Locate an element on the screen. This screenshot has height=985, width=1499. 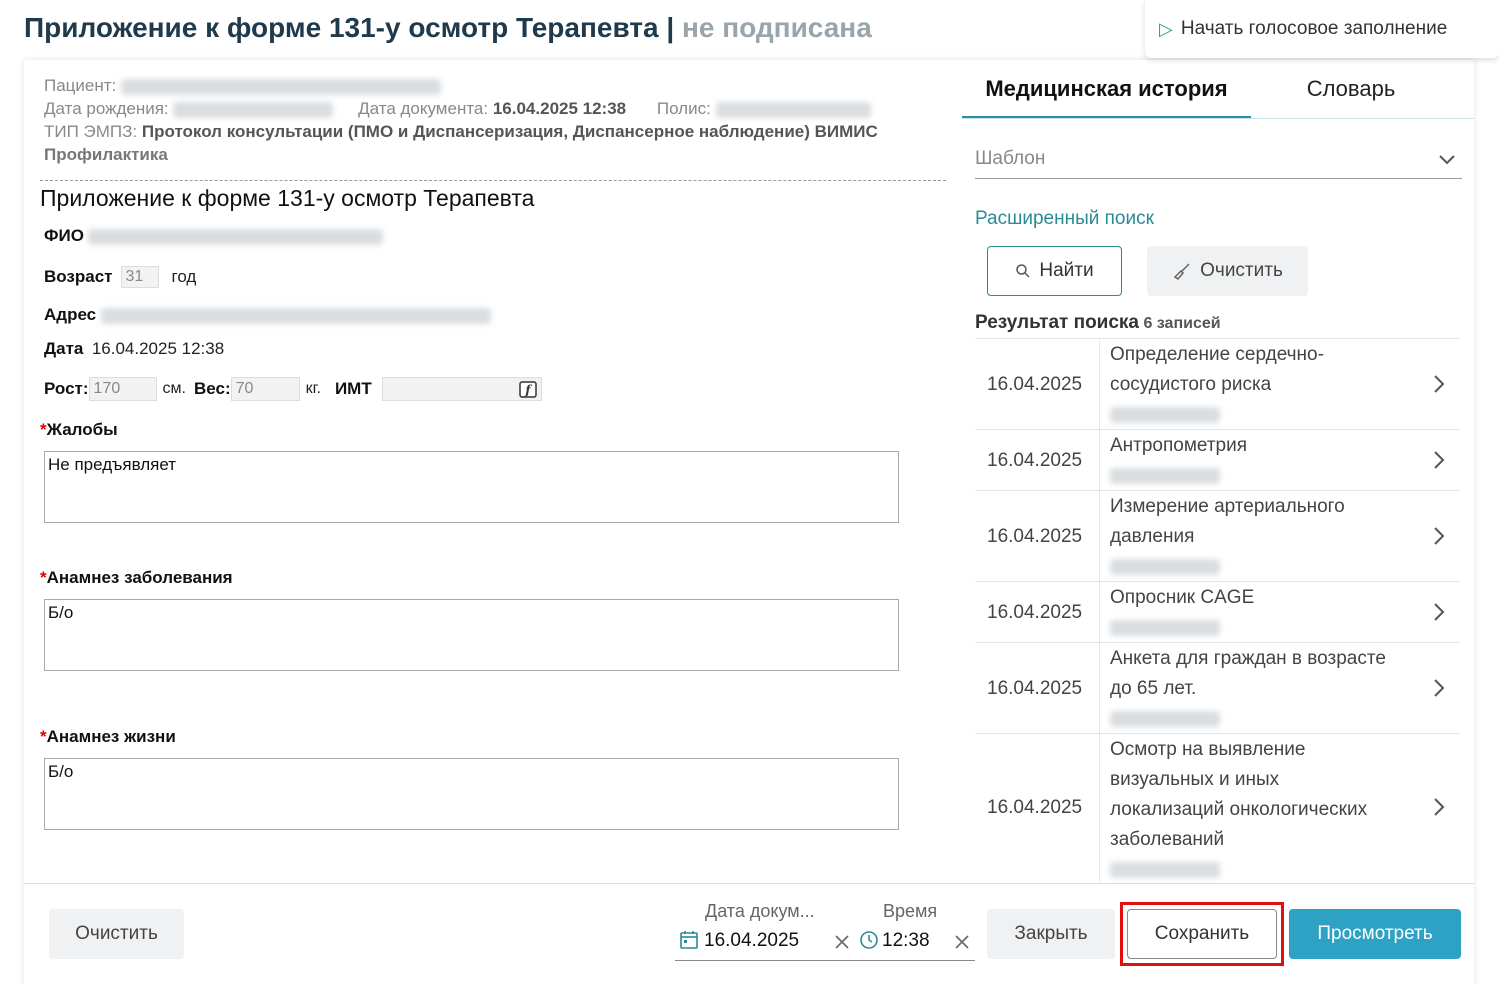
tab-dictionary: Словарь is located at coordinates (1351, 89).